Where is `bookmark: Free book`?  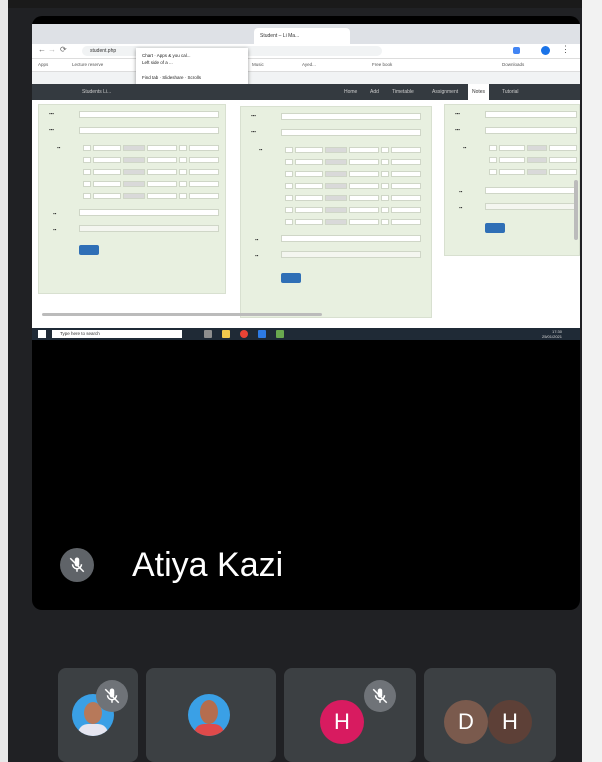 bookmark: Free book is located at coordinates (382, 65).